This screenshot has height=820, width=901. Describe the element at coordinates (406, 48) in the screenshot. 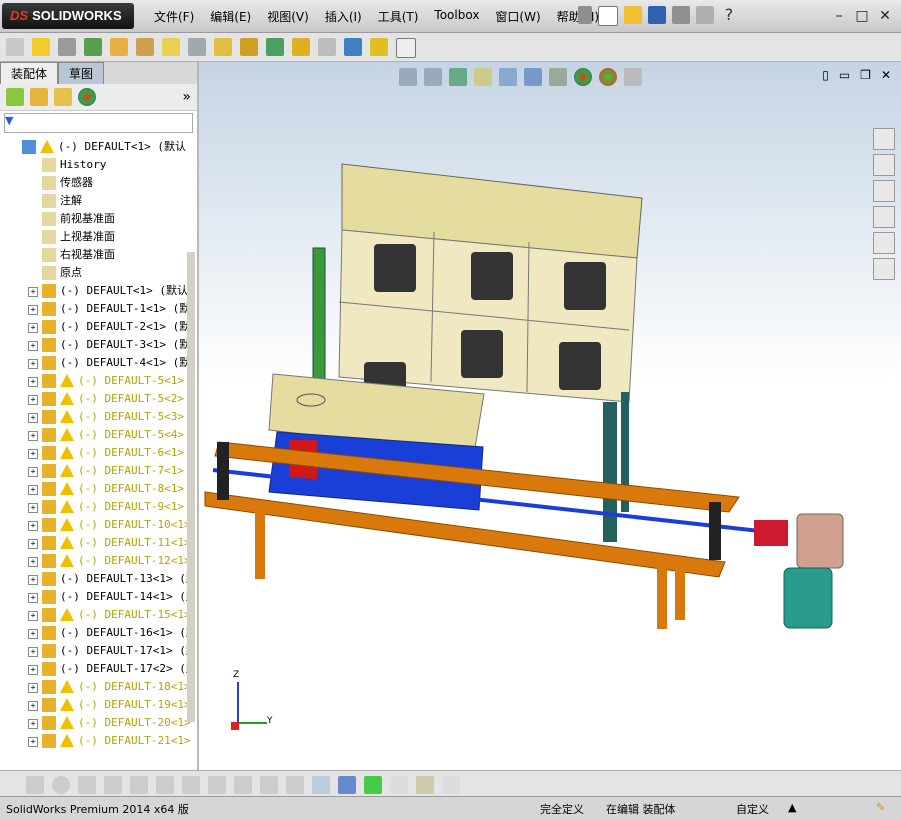

I see `instant3d-icon` at that location.